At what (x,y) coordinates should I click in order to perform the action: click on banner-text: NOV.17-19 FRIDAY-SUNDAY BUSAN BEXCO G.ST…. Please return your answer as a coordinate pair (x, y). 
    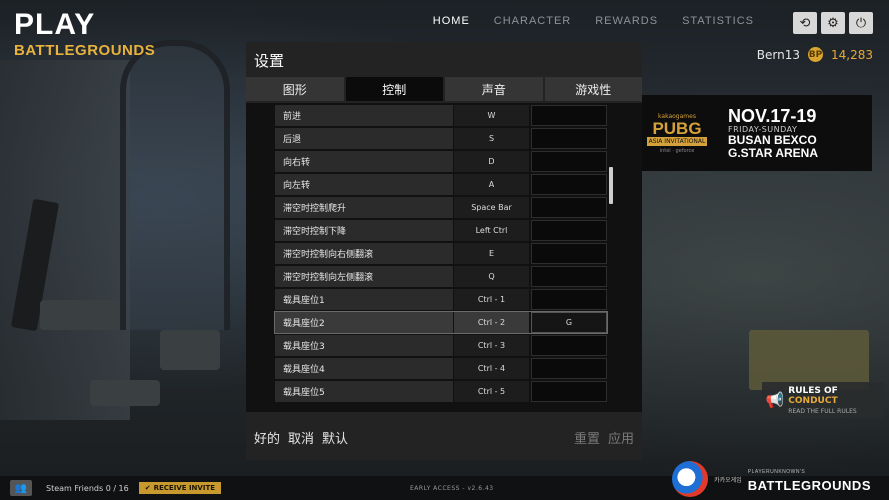
    Looking at the image, I should click on (773, 133).